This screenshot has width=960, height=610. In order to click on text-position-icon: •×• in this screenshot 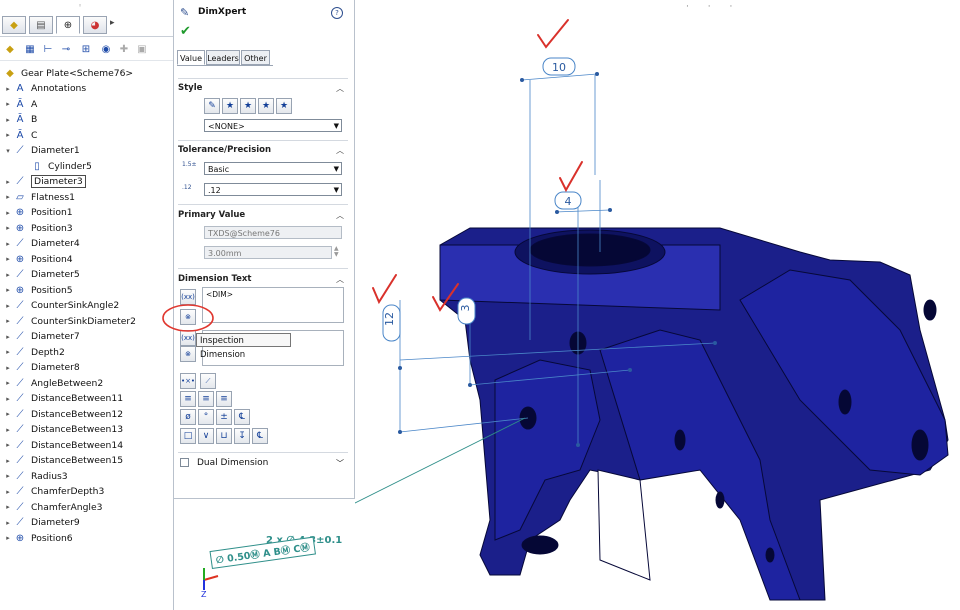, I will do `click(188, 381)`.